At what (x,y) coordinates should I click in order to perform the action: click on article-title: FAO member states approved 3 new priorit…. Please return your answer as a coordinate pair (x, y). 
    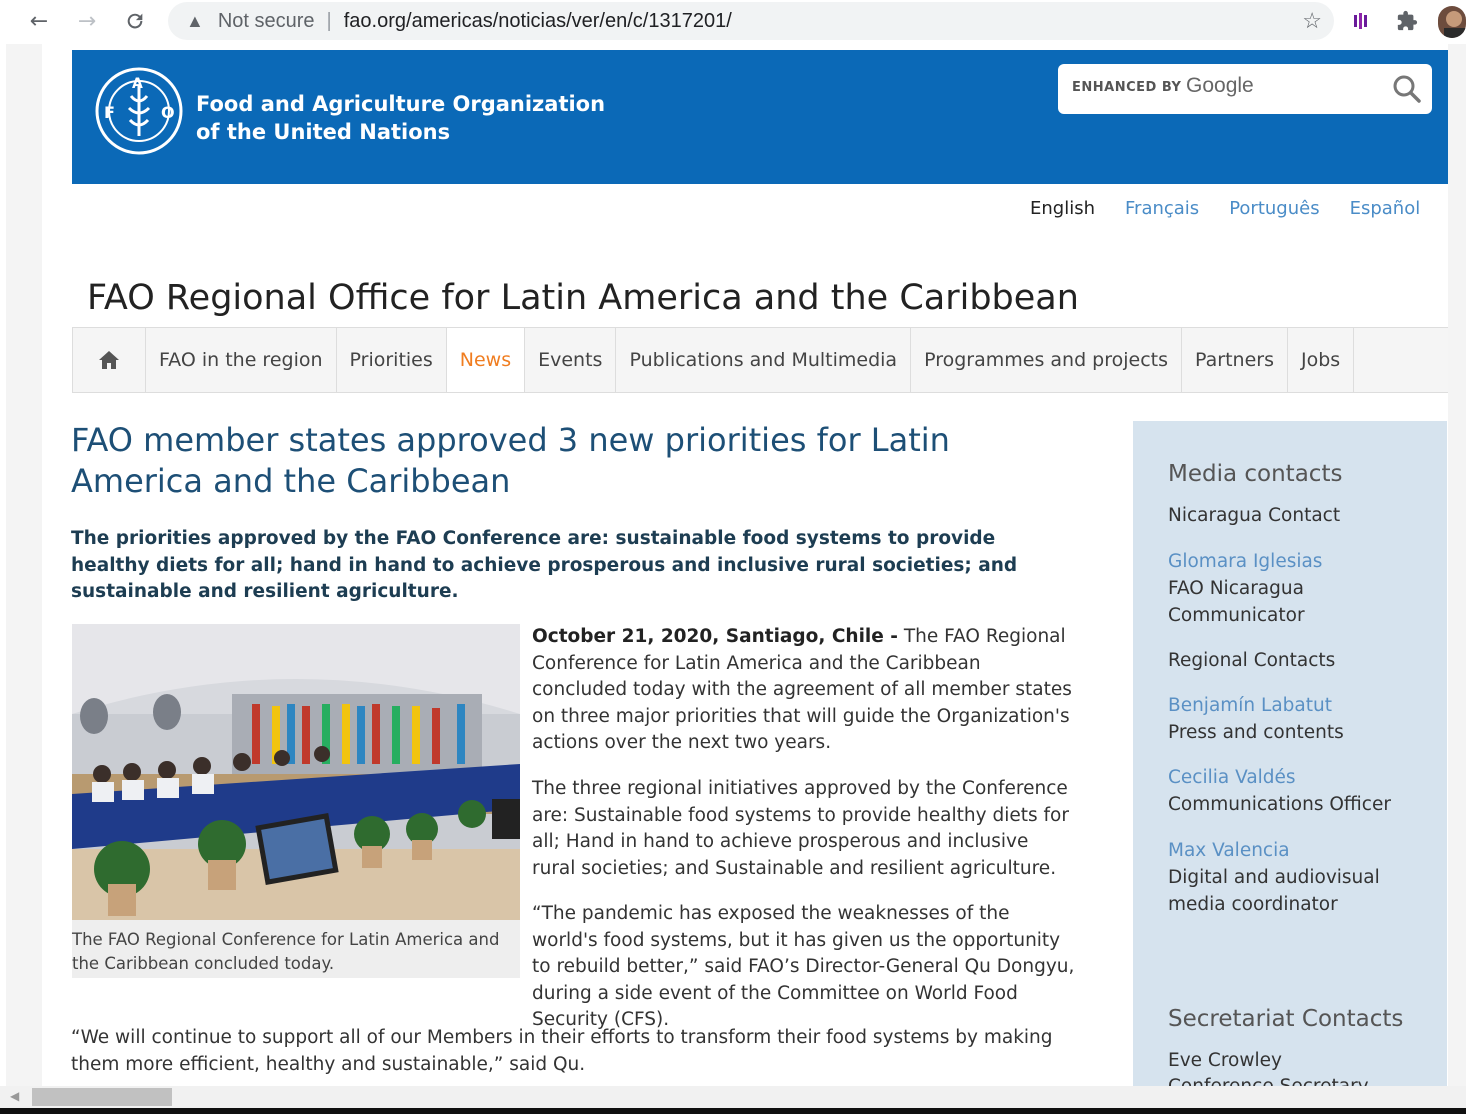
    Looking at the image, I should click on (510, 460).